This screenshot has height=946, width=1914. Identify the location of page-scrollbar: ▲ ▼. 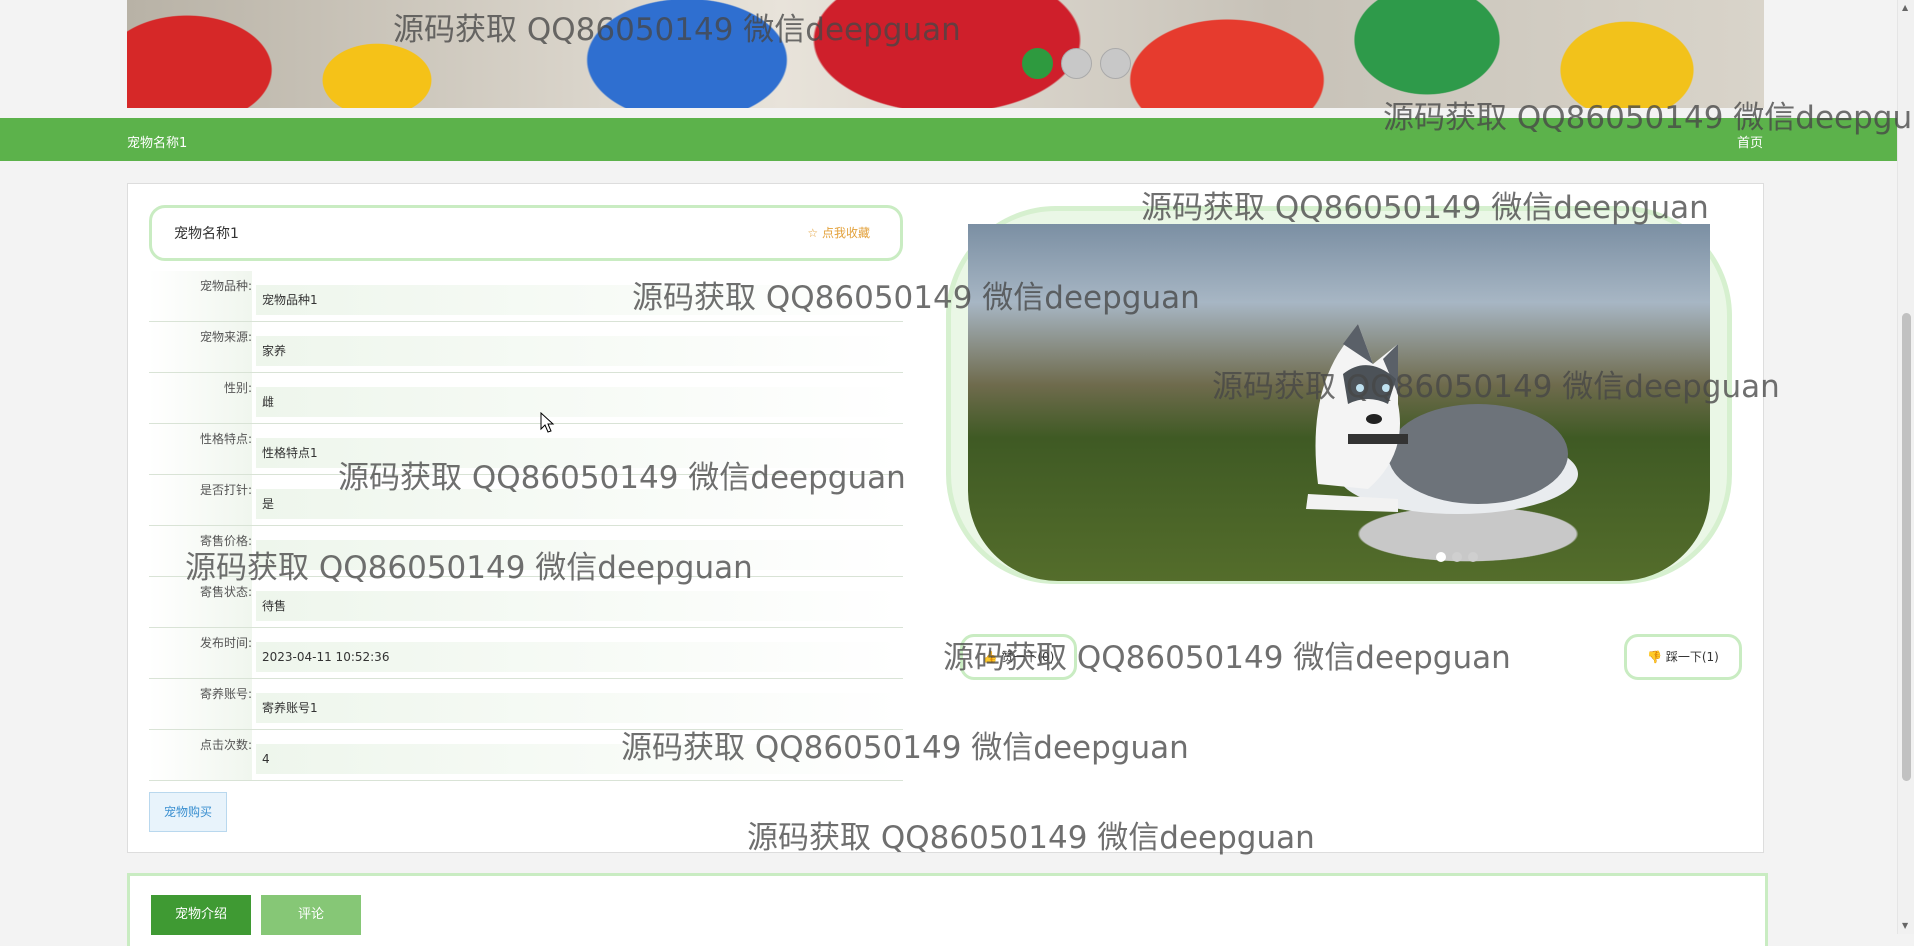
(1905, 467).